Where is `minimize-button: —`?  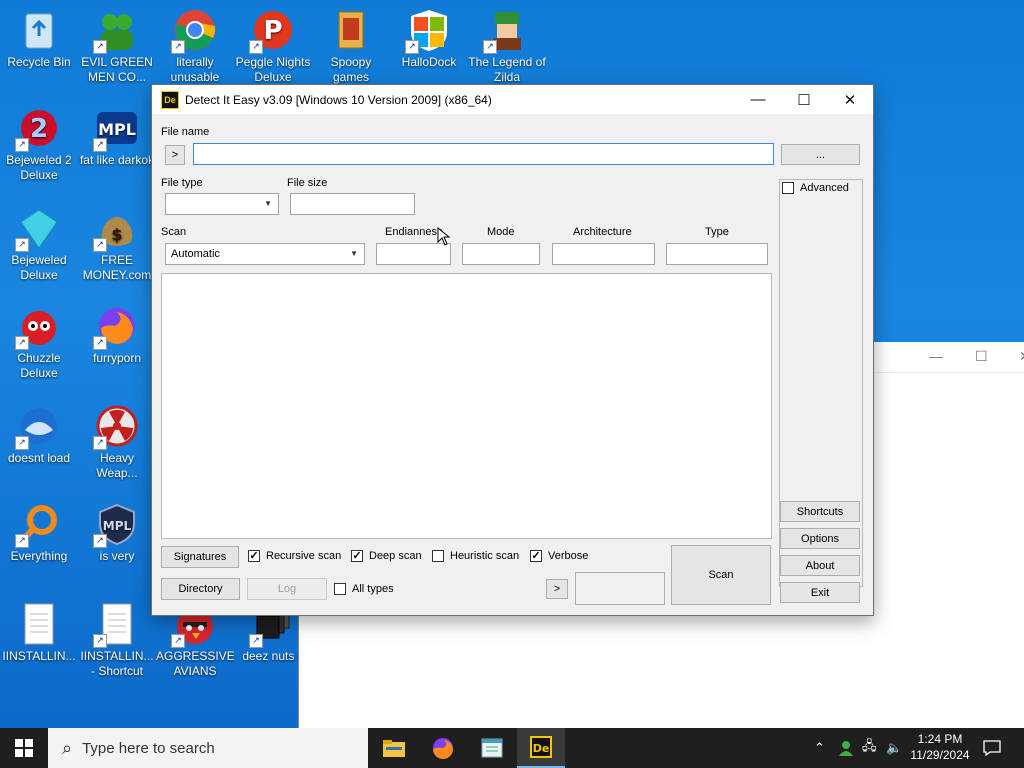
minimize-button: — is located at coordinates (758, 99).